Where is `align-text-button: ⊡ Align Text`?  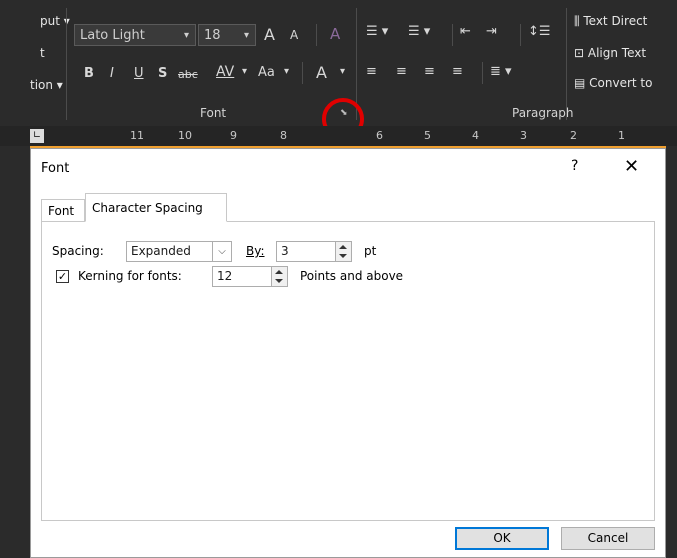 align-text-button: ⊡ Align Text is located at coordinates (610, 53).